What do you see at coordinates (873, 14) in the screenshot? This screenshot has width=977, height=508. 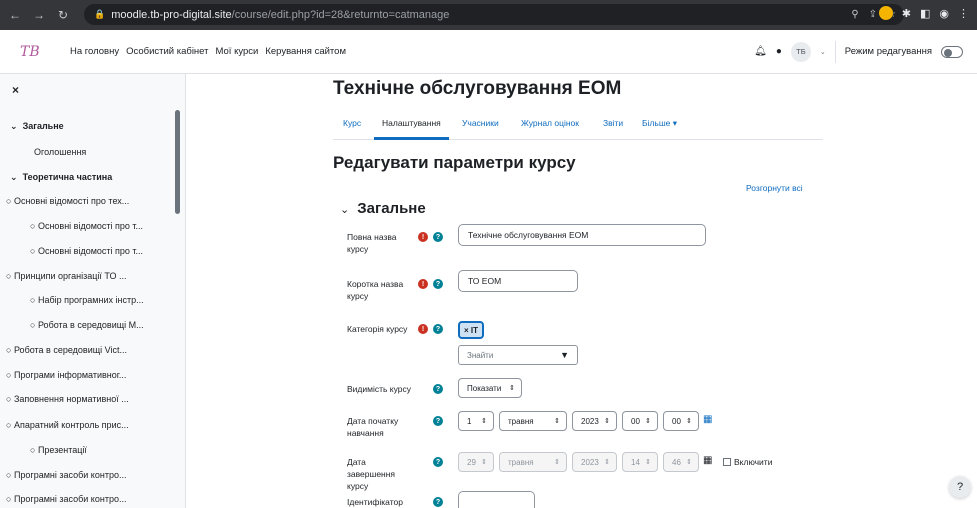 I see `share-icon: ⇪` at bounding box center [873, 14].